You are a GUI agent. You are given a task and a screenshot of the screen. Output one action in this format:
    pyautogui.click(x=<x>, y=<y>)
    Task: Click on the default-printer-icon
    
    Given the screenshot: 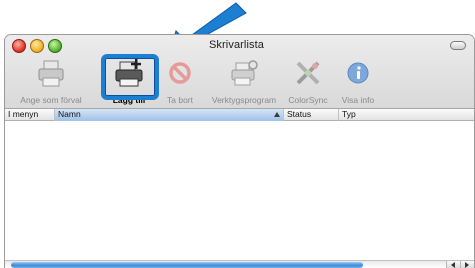 What is the action you would take?
    pyautogui.click(x=51, y=73)
    